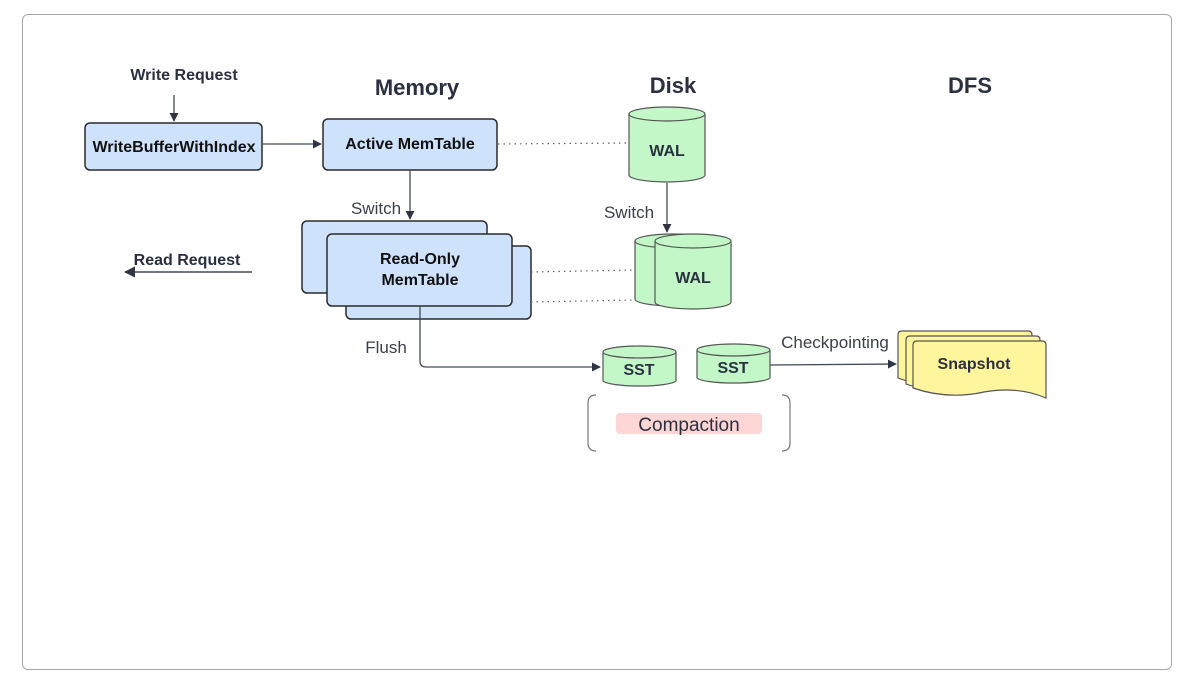  What do you see at coordinates (184, 75) in the screenshot?
I see `write-request-label: Write Request` at bounding box center [184, 75].